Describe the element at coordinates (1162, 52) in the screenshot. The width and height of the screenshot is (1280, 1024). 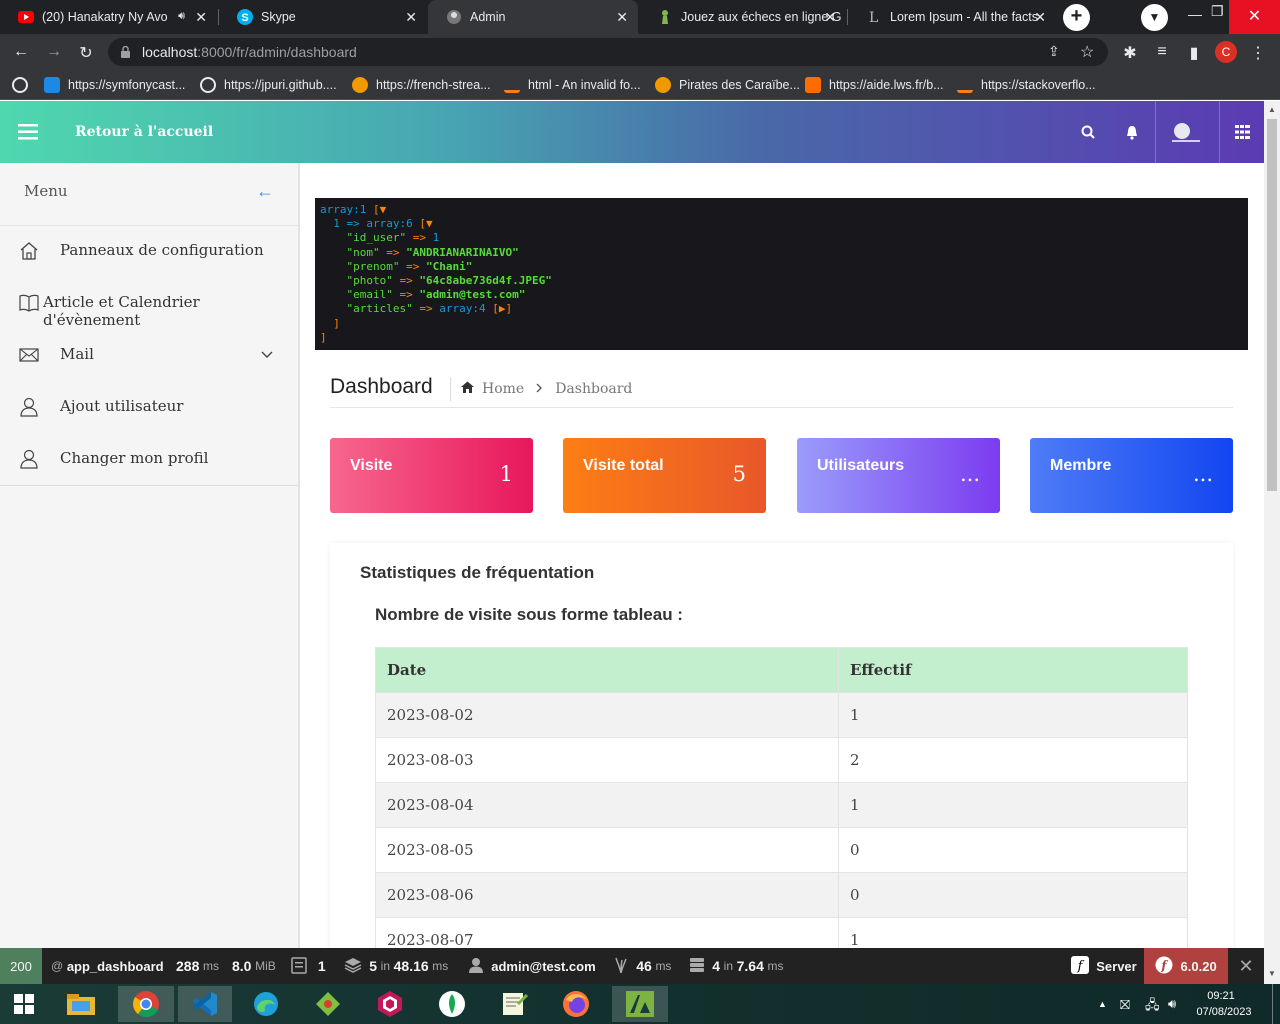
I see `media-control-icon: ≡` at that location.